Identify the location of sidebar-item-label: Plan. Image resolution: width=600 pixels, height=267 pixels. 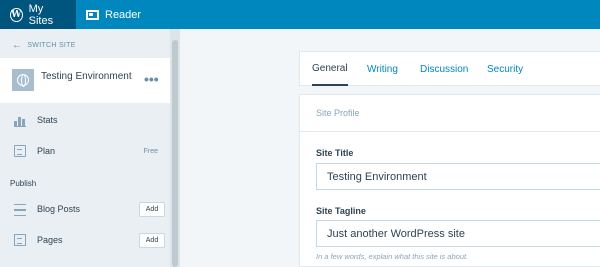
(46, 151).